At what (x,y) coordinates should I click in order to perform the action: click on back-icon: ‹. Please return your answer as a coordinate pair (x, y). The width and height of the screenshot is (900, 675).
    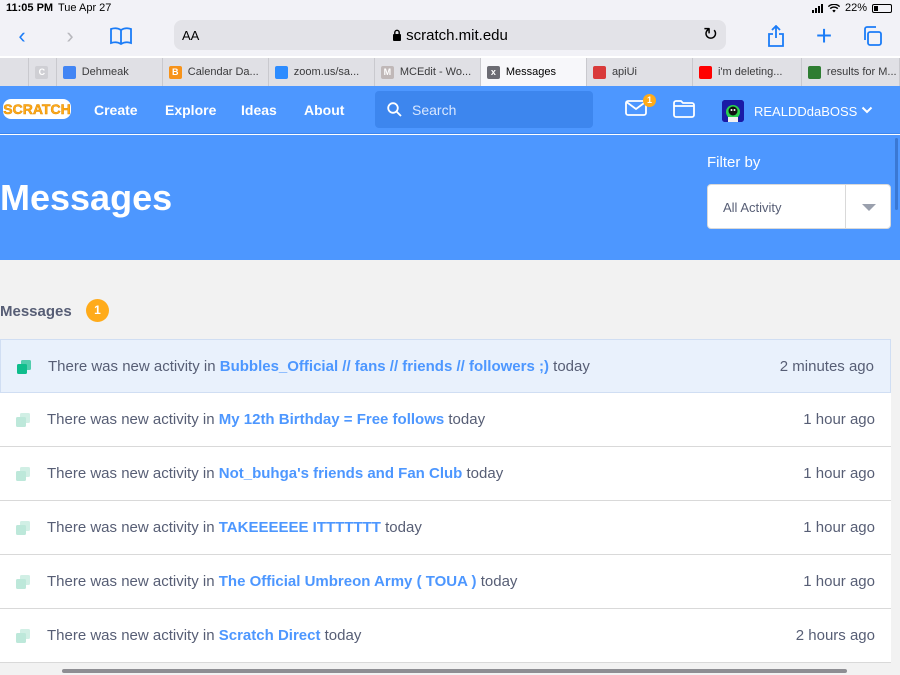
    Looking at the image, I should click on (22, 36).